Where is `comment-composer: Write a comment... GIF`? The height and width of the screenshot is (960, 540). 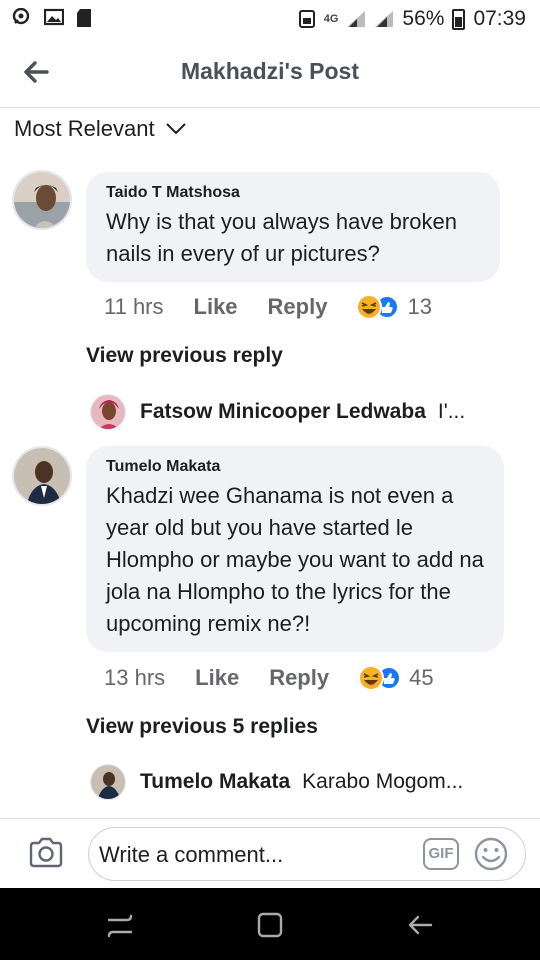 comment-composer: Write a comment... GIF is located at coordinates (270, 853).